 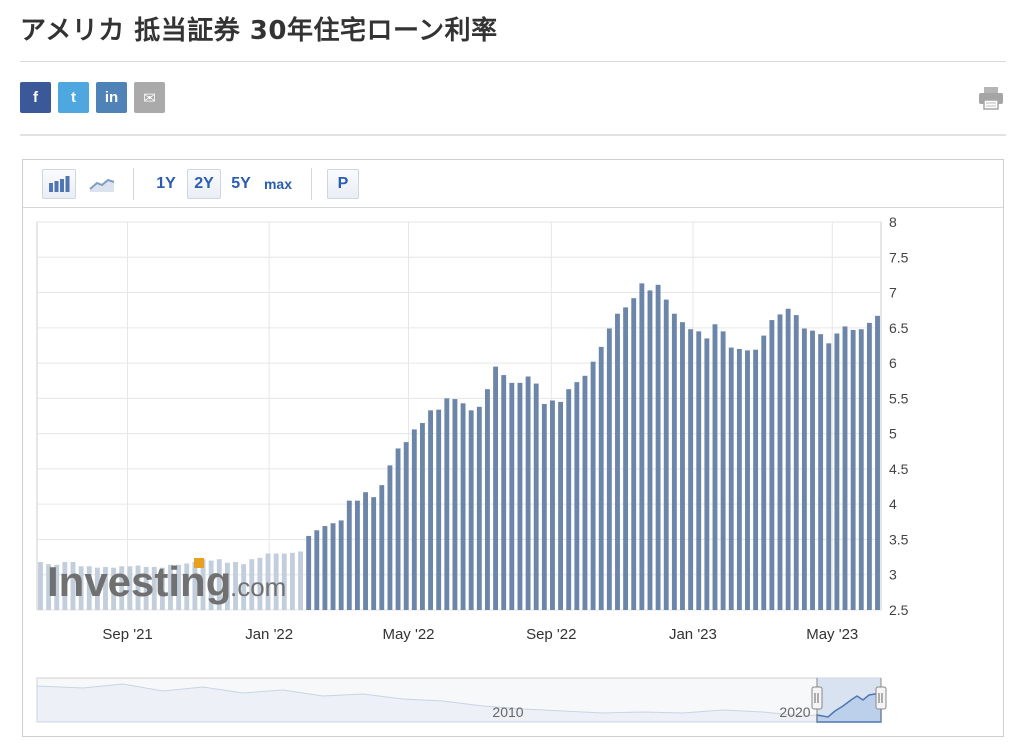 What do you see at coordinates (881, 698) in the screenshot?
I see `navigator-right-handle` at bounding box center [881, 698].